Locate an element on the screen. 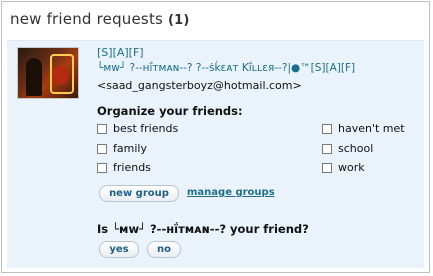 The width and height of the screenshot is (433, 276). group-label: school is located at coordinates (356, 148).